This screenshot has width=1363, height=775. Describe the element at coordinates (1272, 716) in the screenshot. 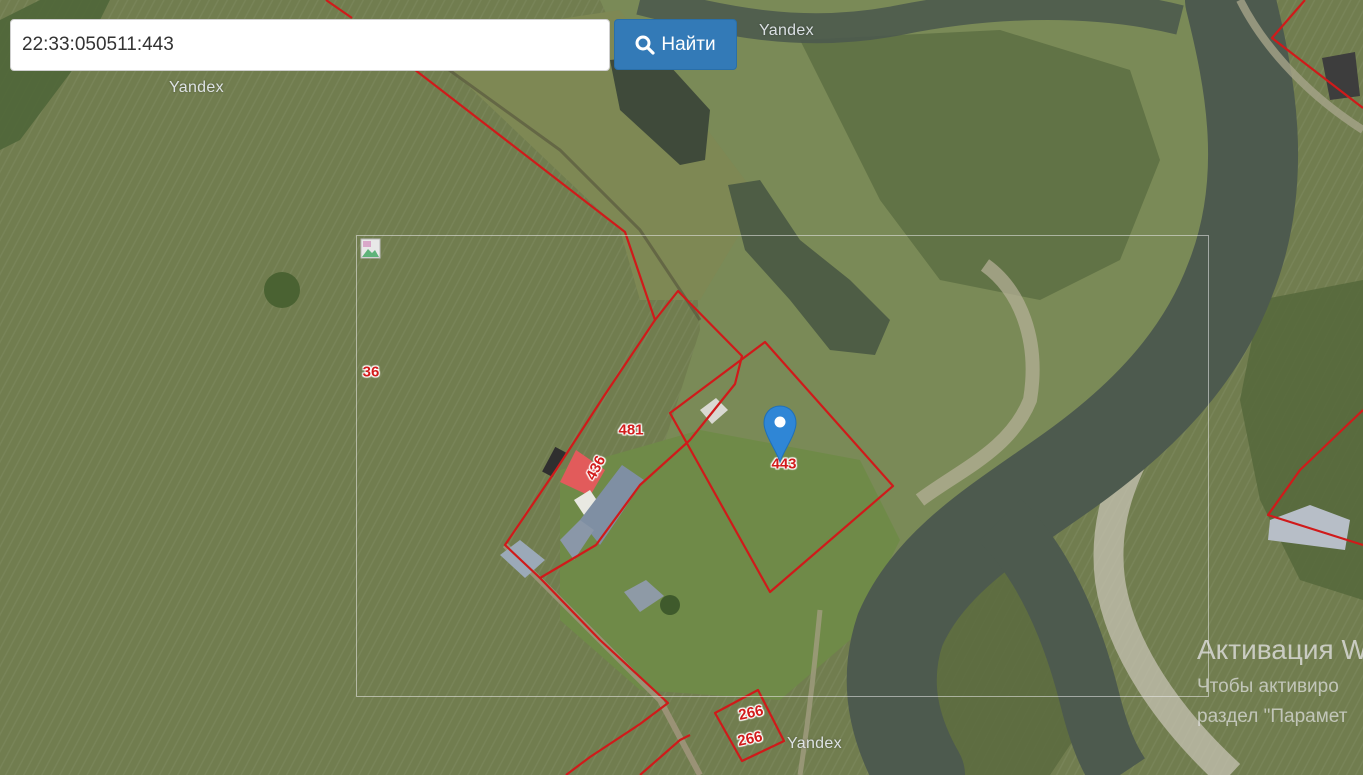

I see `windows-activation-text: раздел "Парамет` at that location.